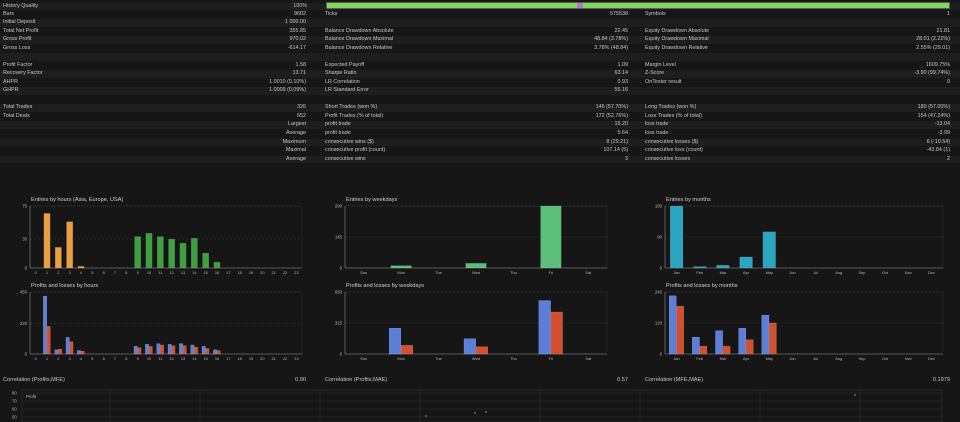  Describe the element at coordinates (345, 158) in the screenshot. I see `stats-label: consecutive wins` at that location.